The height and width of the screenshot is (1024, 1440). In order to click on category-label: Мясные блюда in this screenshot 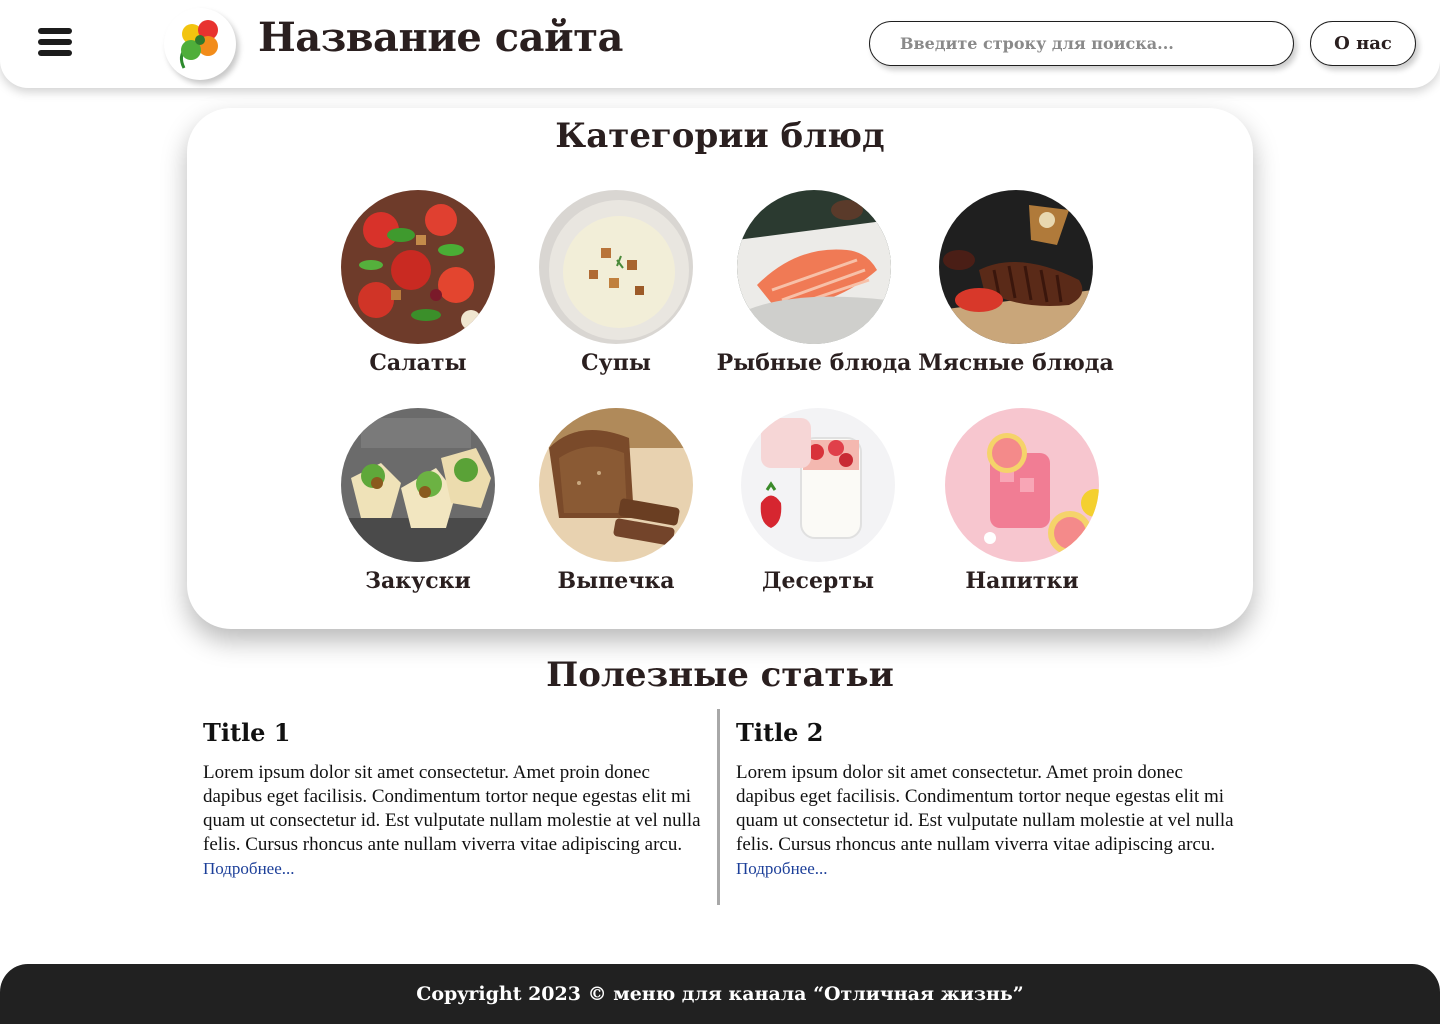, I will do `click(1016, 363)`.